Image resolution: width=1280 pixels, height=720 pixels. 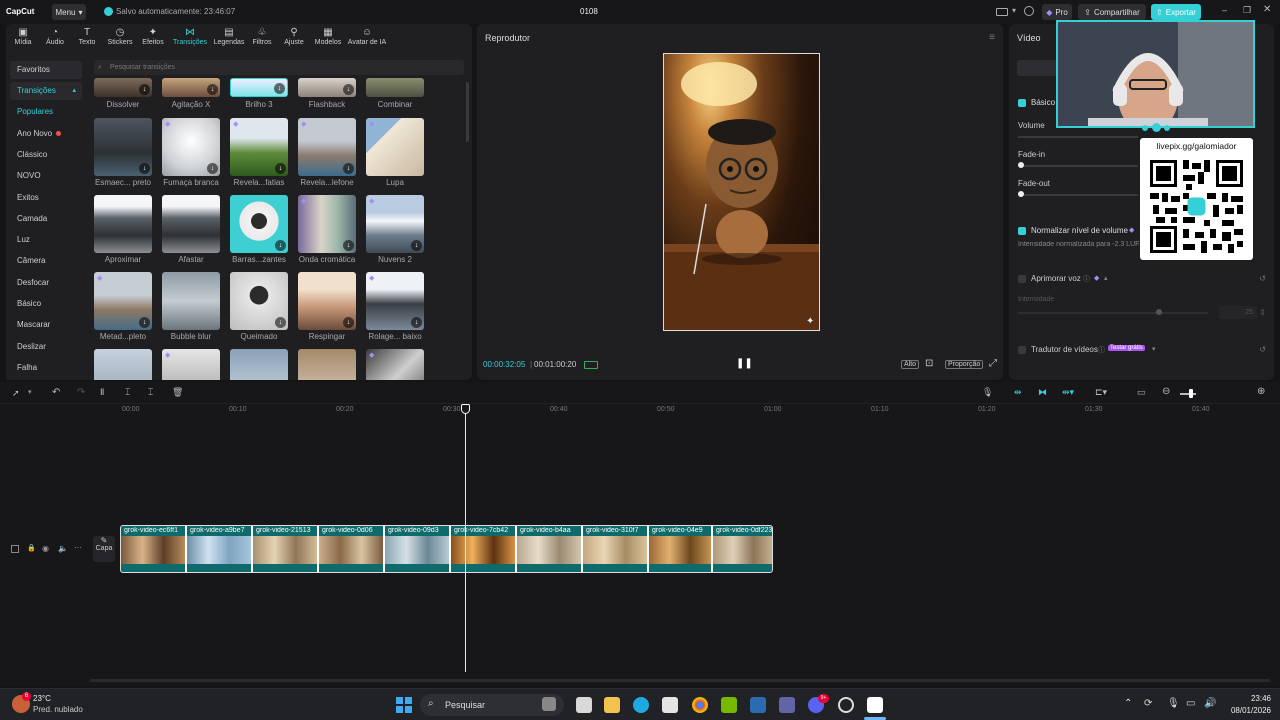 What do you see at coordinates (1101, 350) in the screenshot?
I see `info-icon: ⓘ` at bounding box center [1101, 350].